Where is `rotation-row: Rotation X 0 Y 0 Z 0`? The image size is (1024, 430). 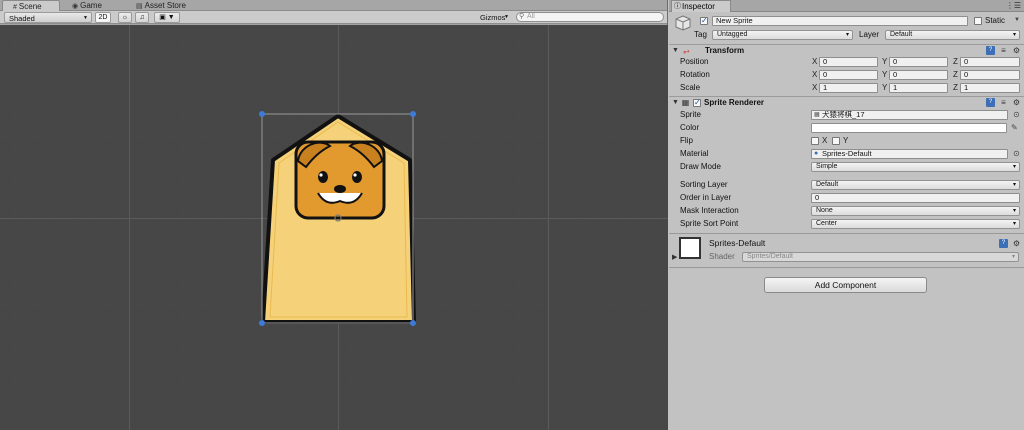
rotation-row: Rotation X 0 Y 0 Z 0 is located at coordinates (846, 75).